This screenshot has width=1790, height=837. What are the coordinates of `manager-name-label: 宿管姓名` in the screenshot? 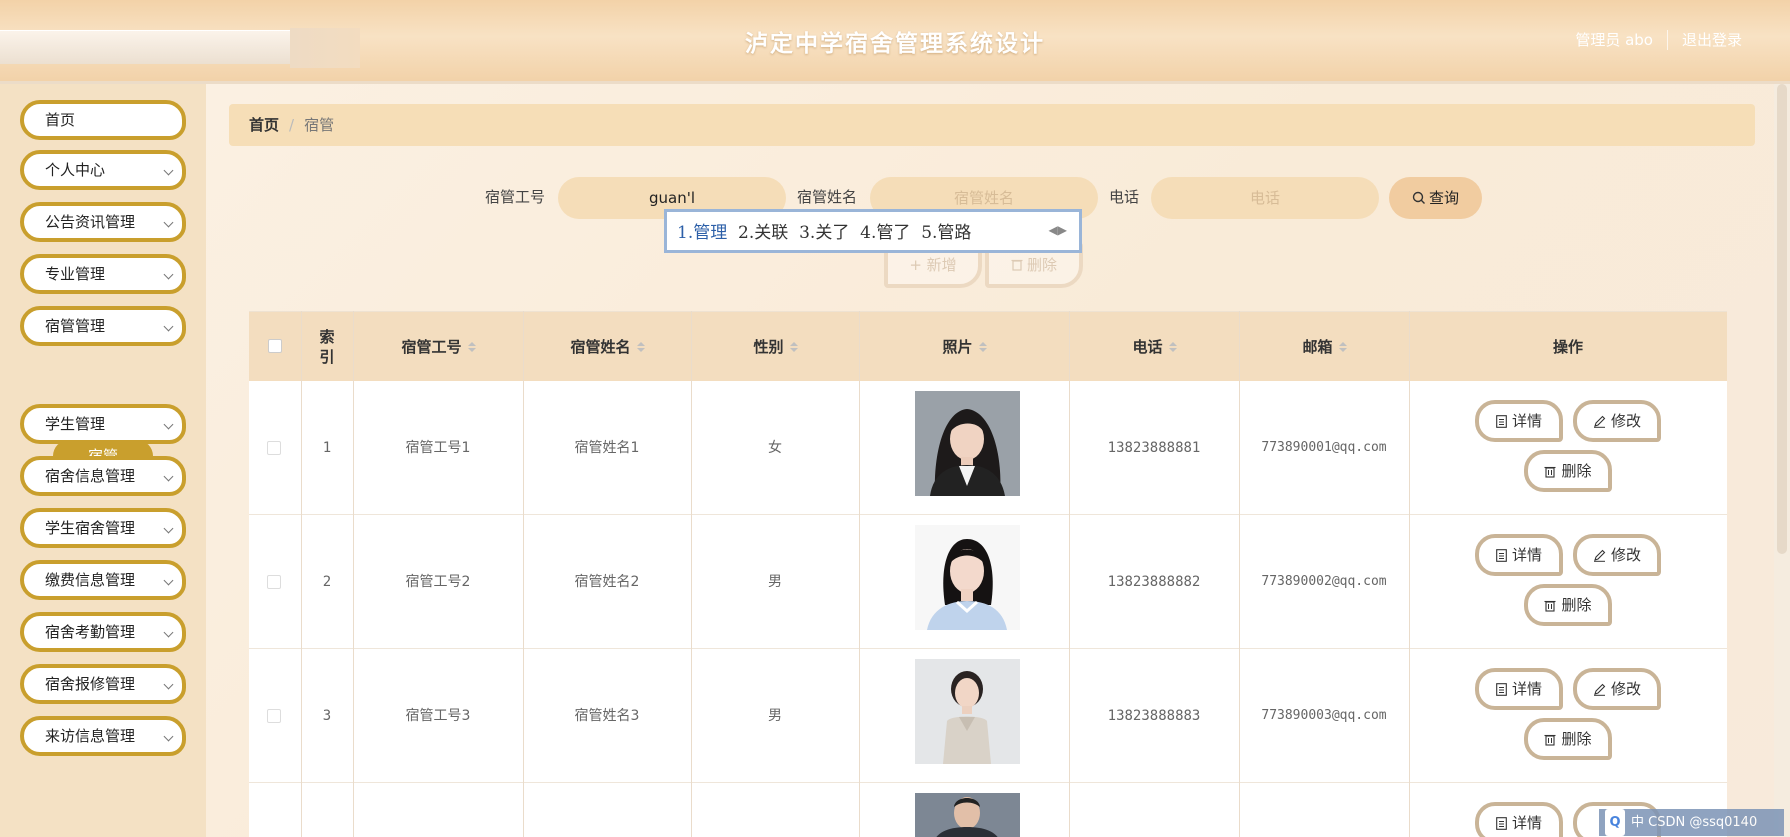 It's located at (827, 197).